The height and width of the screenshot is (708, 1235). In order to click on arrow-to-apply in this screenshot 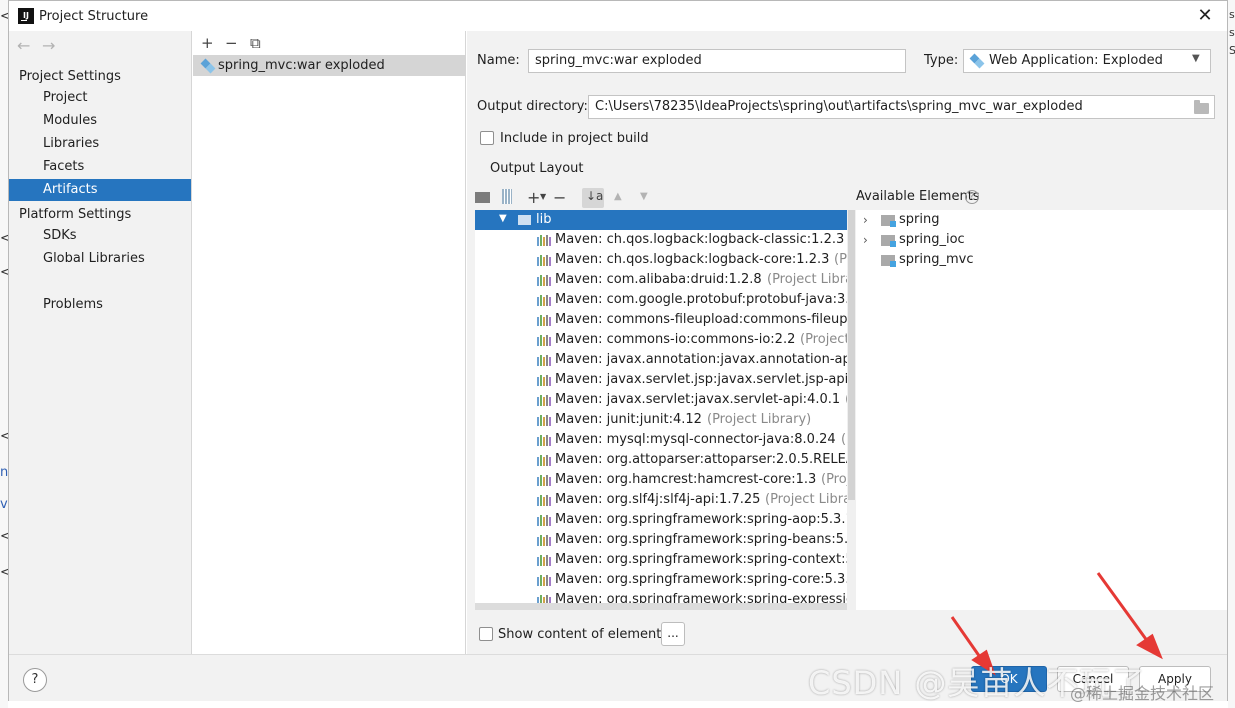, I will do `click(1123, 607)`.